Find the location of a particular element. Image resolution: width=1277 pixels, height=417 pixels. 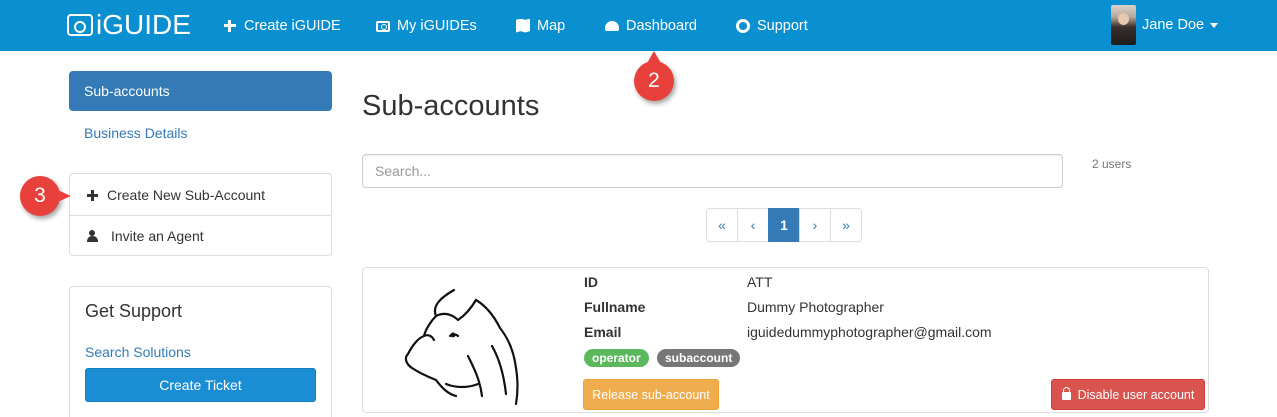

support-title: Get Support is located at coordinates (134, 311).